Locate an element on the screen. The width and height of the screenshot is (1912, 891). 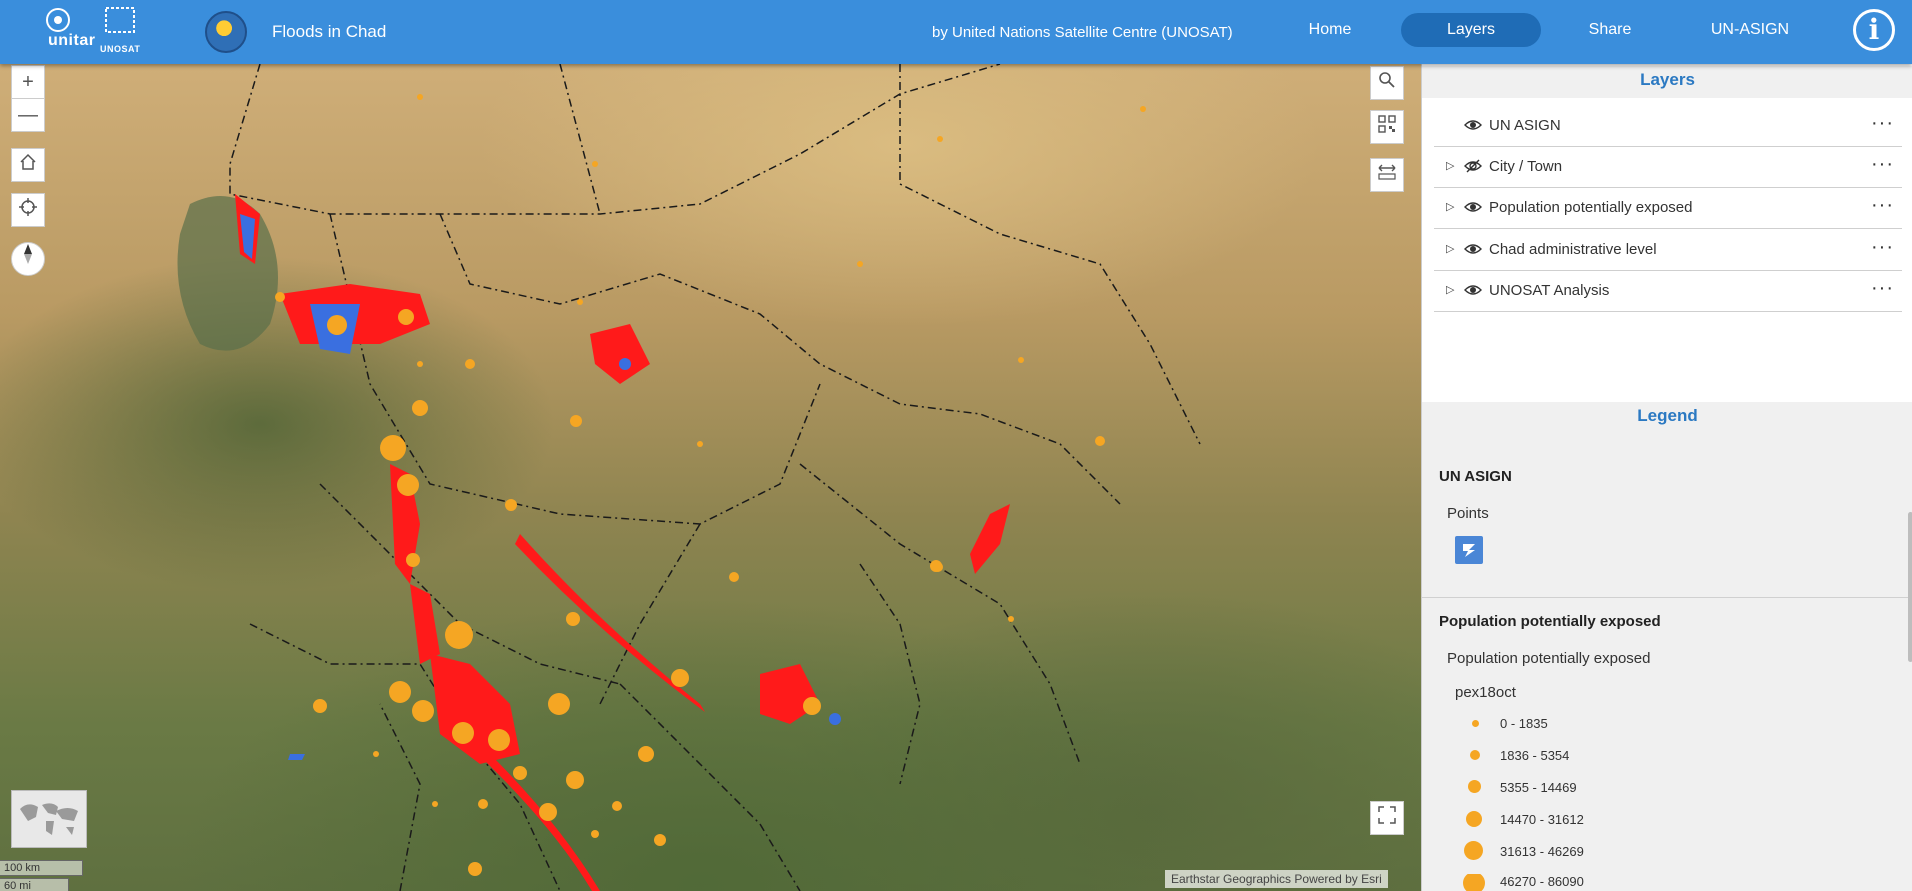
panel-scrollbar is located at coordinates (1910, 587).